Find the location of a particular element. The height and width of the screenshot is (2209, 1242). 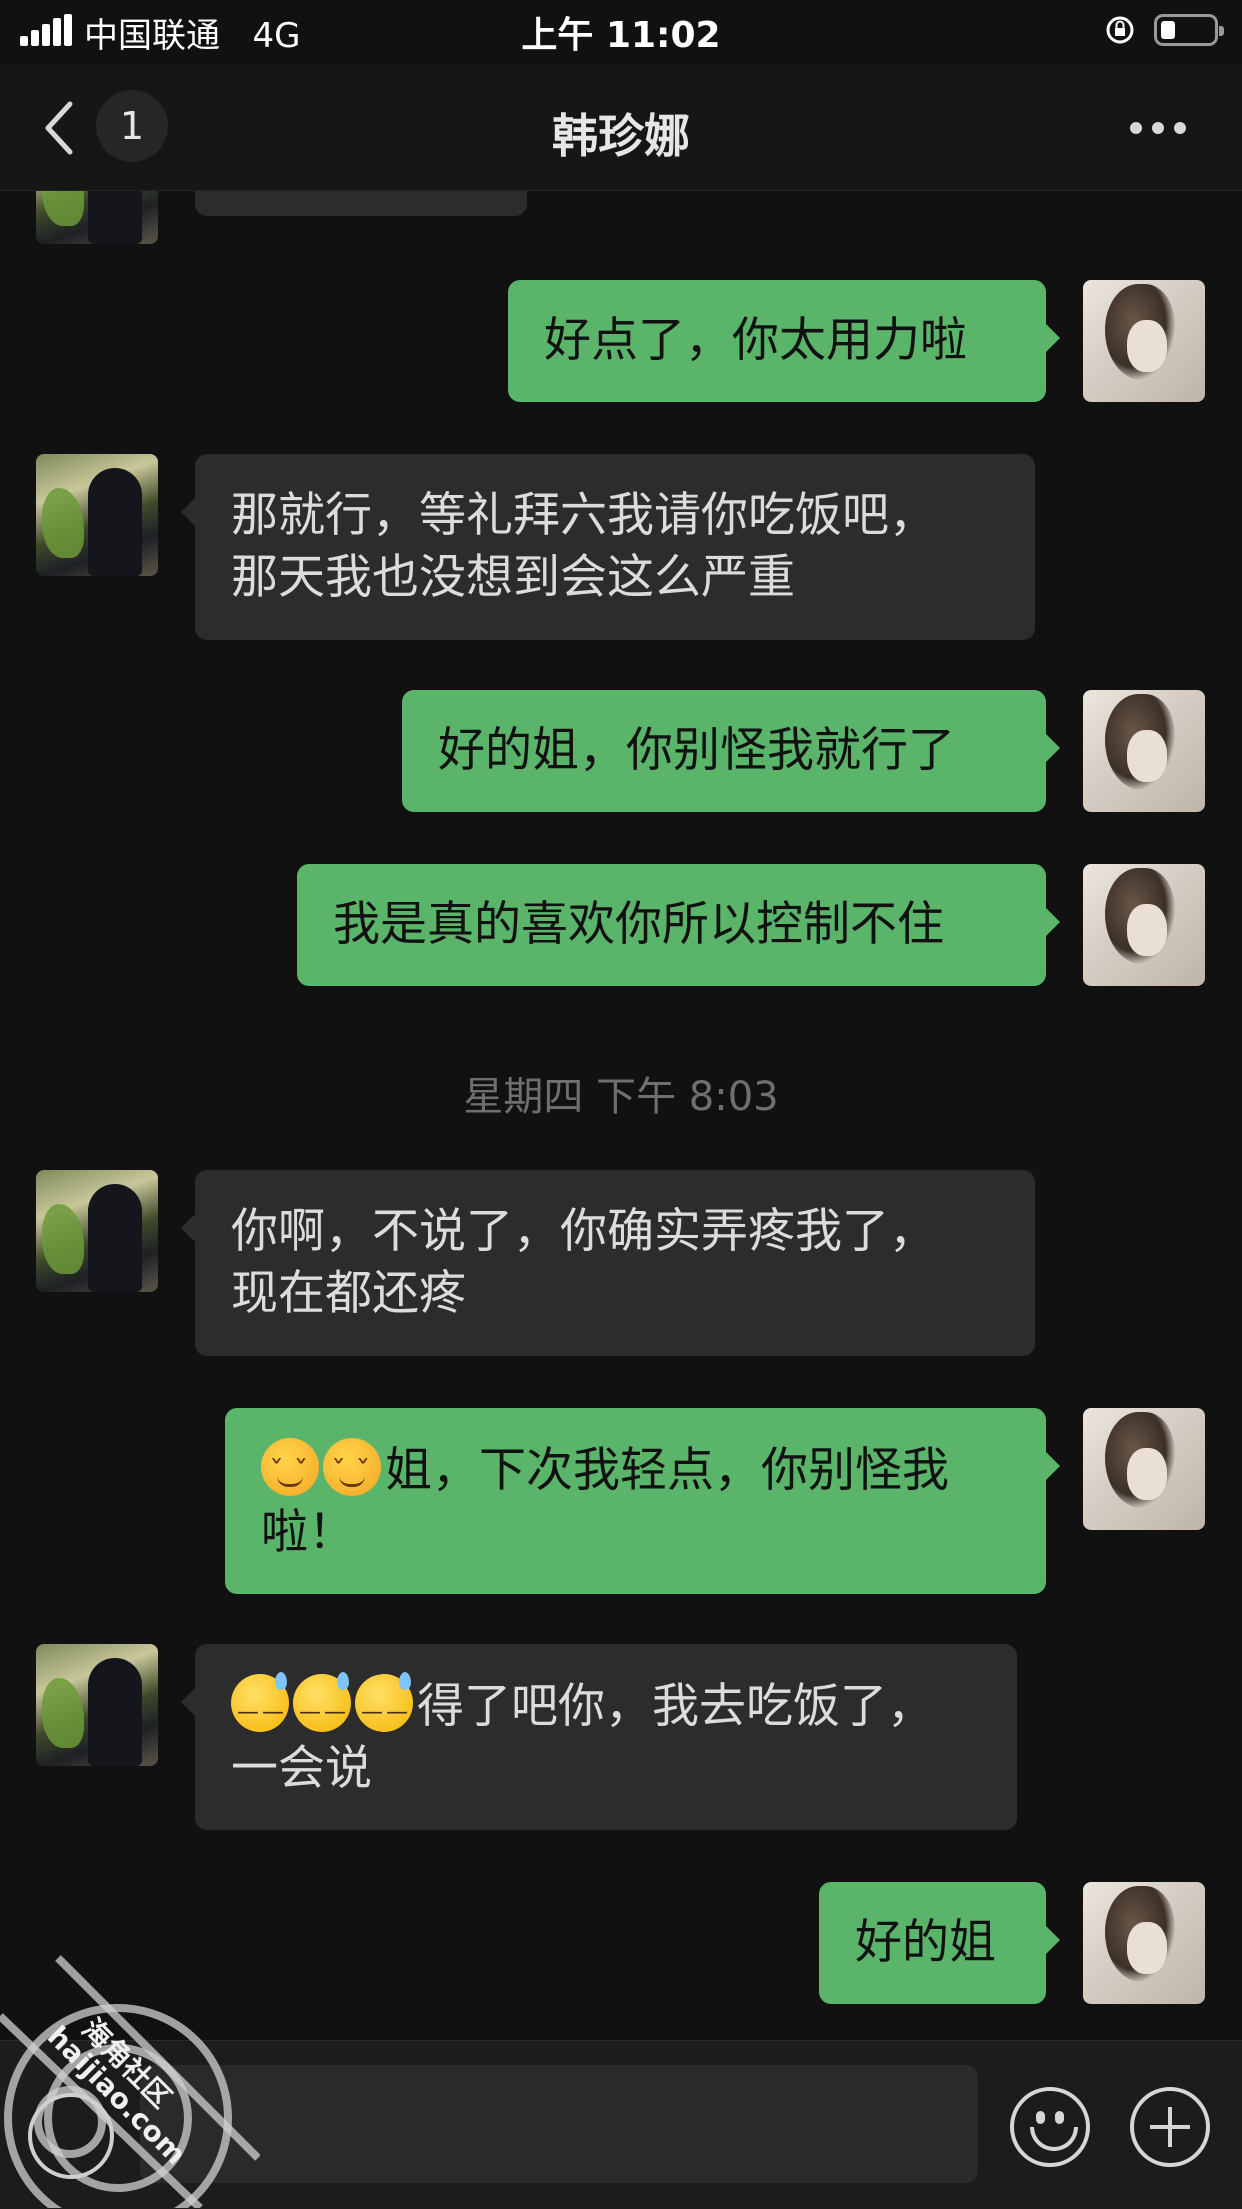

battery-icon is located at coordinates (1189, 30).